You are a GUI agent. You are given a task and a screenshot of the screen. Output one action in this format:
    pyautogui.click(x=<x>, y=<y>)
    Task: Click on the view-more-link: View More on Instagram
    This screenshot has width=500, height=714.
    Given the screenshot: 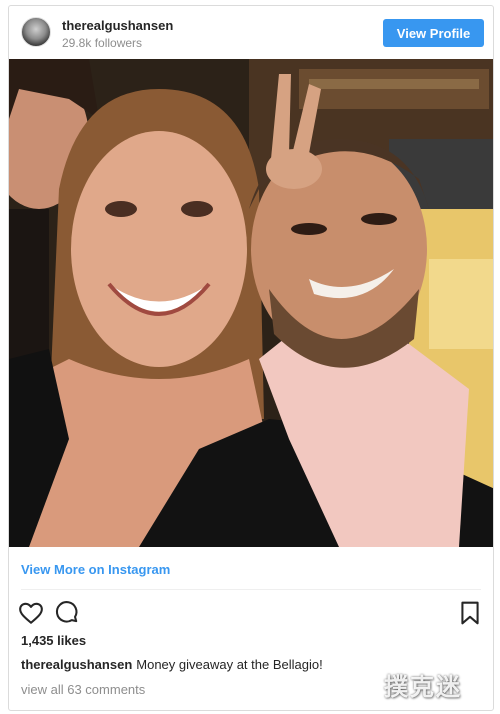 What is the action you would take?
    pyautogui.click(x=95, y=569)
    